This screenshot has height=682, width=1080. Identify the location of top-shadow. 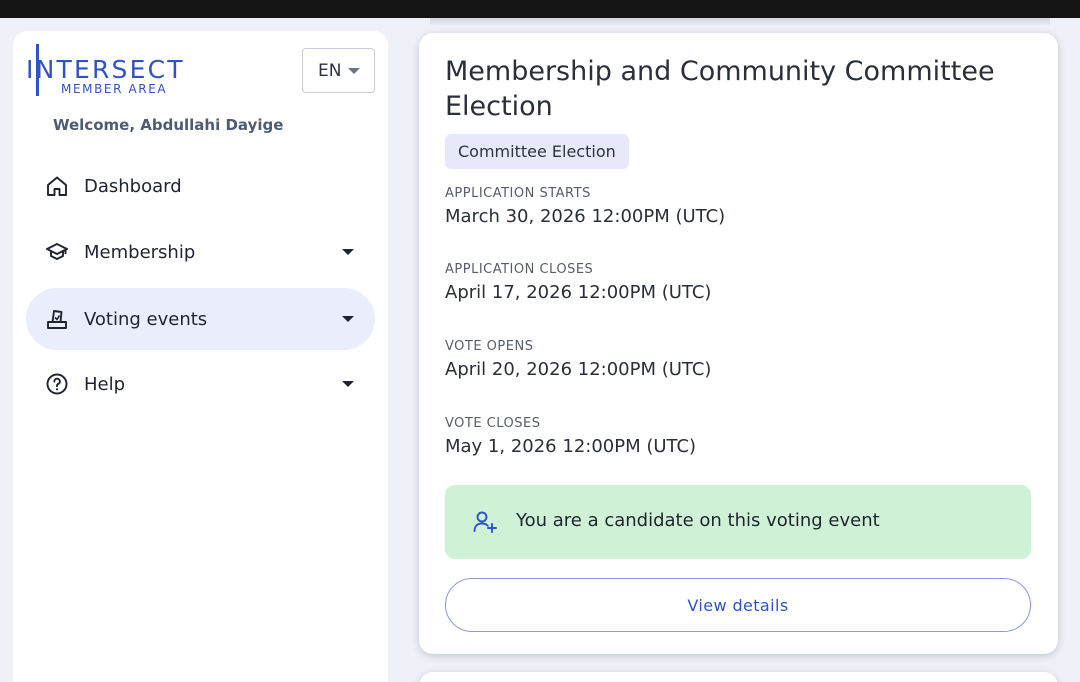
(740, 22).